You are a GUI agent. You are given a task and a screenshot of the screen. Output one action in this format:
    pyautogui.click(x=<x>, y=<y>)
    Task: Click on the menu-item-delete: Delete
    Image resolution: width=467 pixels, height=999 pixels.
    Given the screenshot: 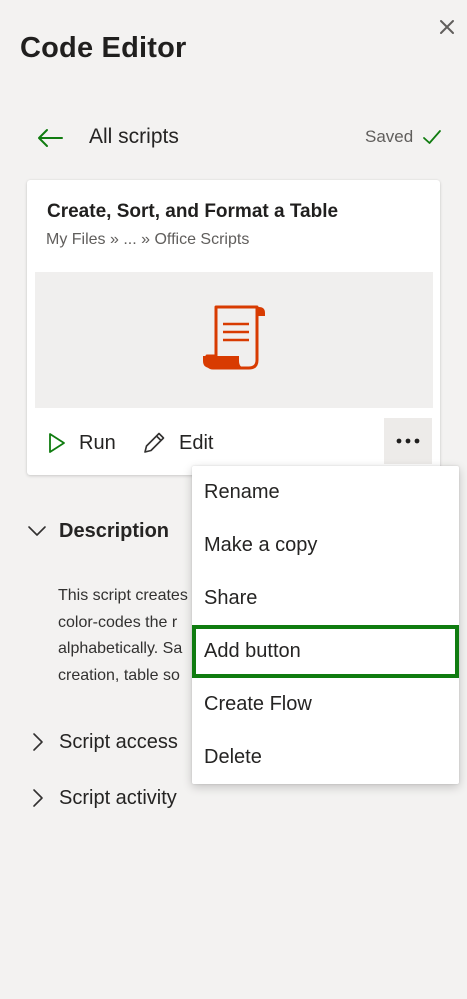 What is the action you would take?
    pyautogui.click(x=325, y=757)
    